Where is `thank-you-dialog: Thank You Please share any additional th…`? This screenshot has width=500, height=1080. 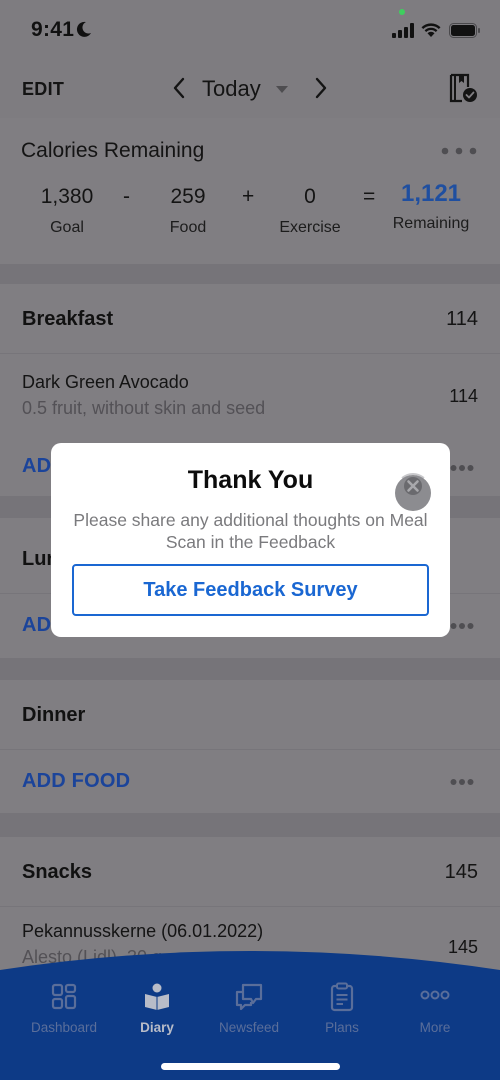 thank-you-dialog: Thank You Please share any additional th… is located at coordinates (250, 540).